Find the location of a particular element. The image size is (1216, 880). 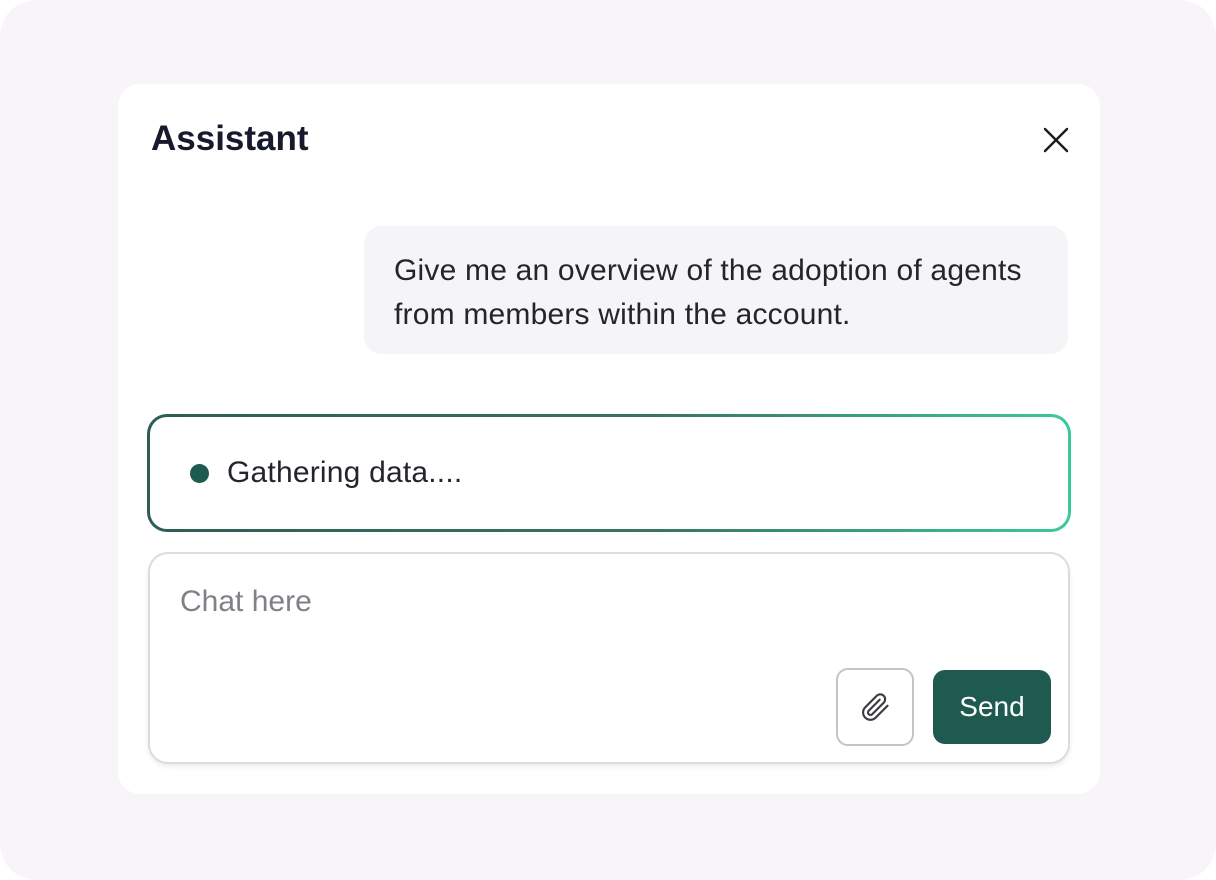

status-dot is located at coordinates (199, 473).